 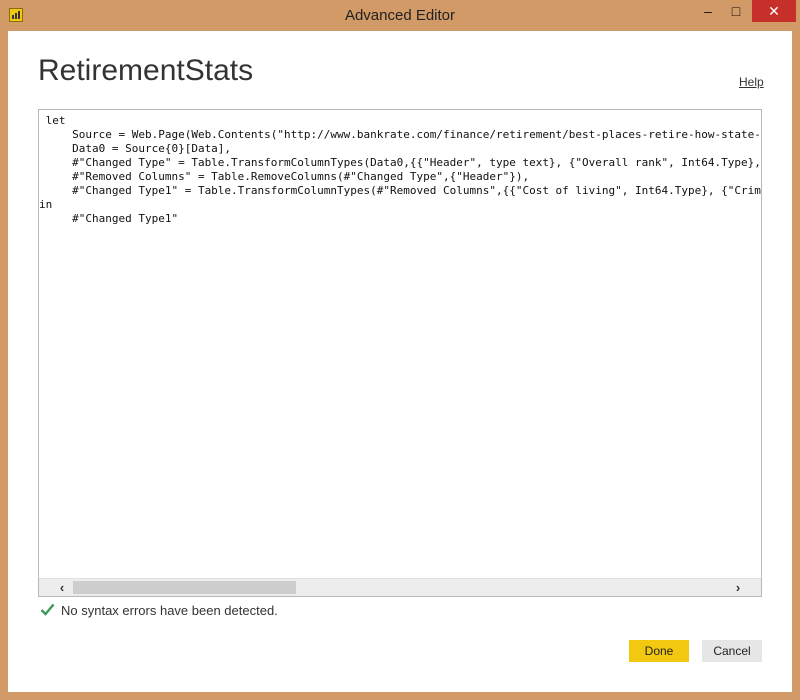 What do you see at coordinates (62, 587) in the screenshot?
I see `scroll-left-icon: ‹` at bounding box center [62, 587].